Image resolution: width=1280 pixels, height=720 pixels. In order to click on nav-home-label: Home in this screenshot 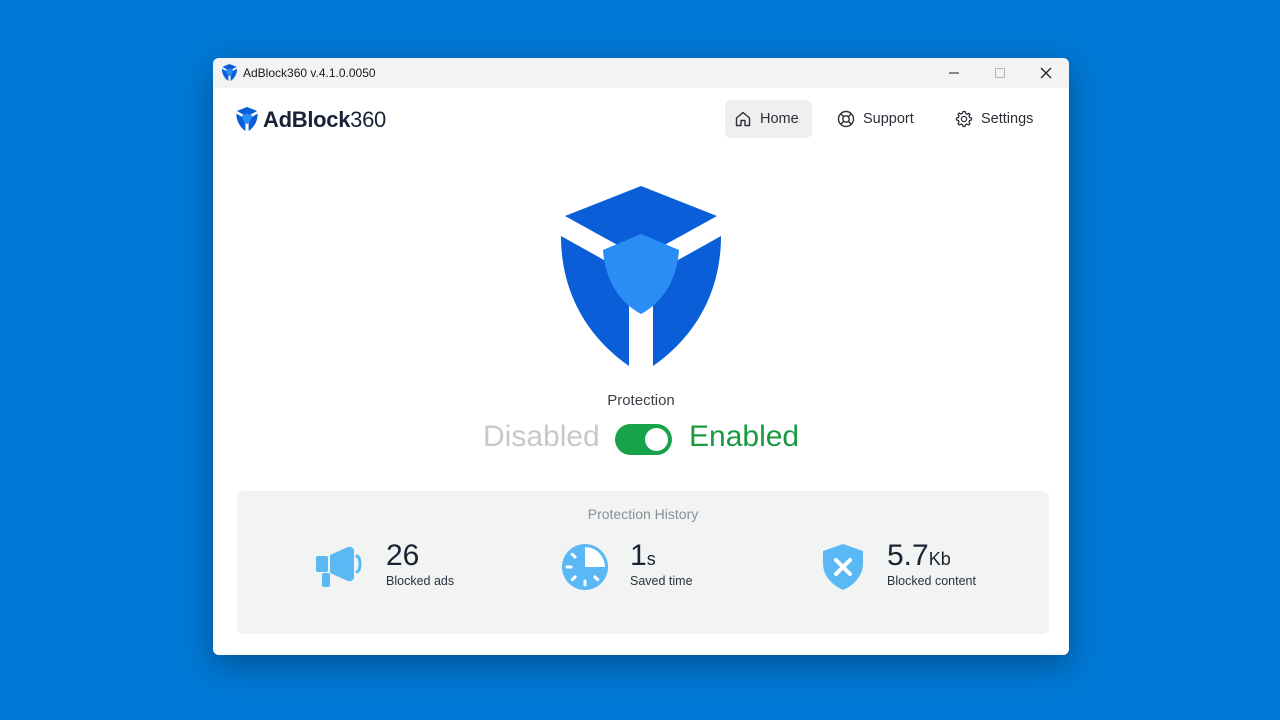, I will do `click(779, 119)`.